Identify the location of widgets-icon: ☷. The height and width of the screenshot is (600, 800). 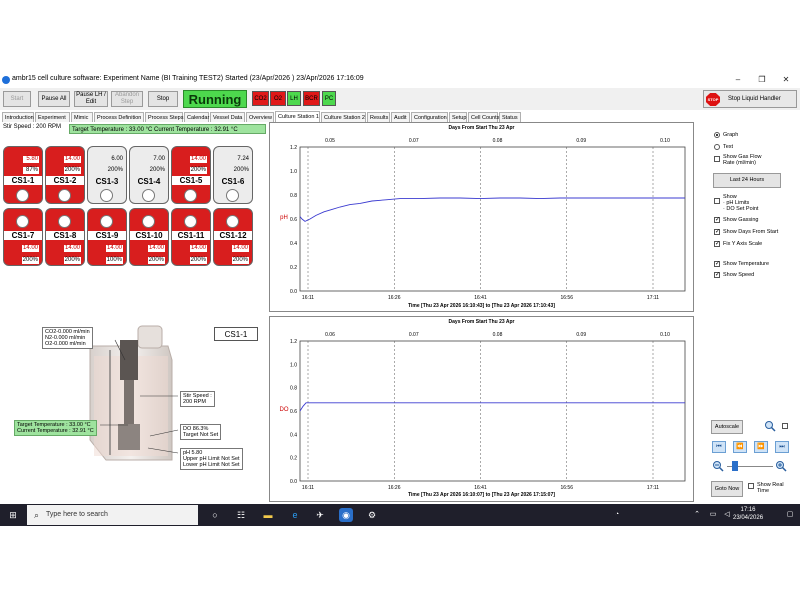
(241, 515).